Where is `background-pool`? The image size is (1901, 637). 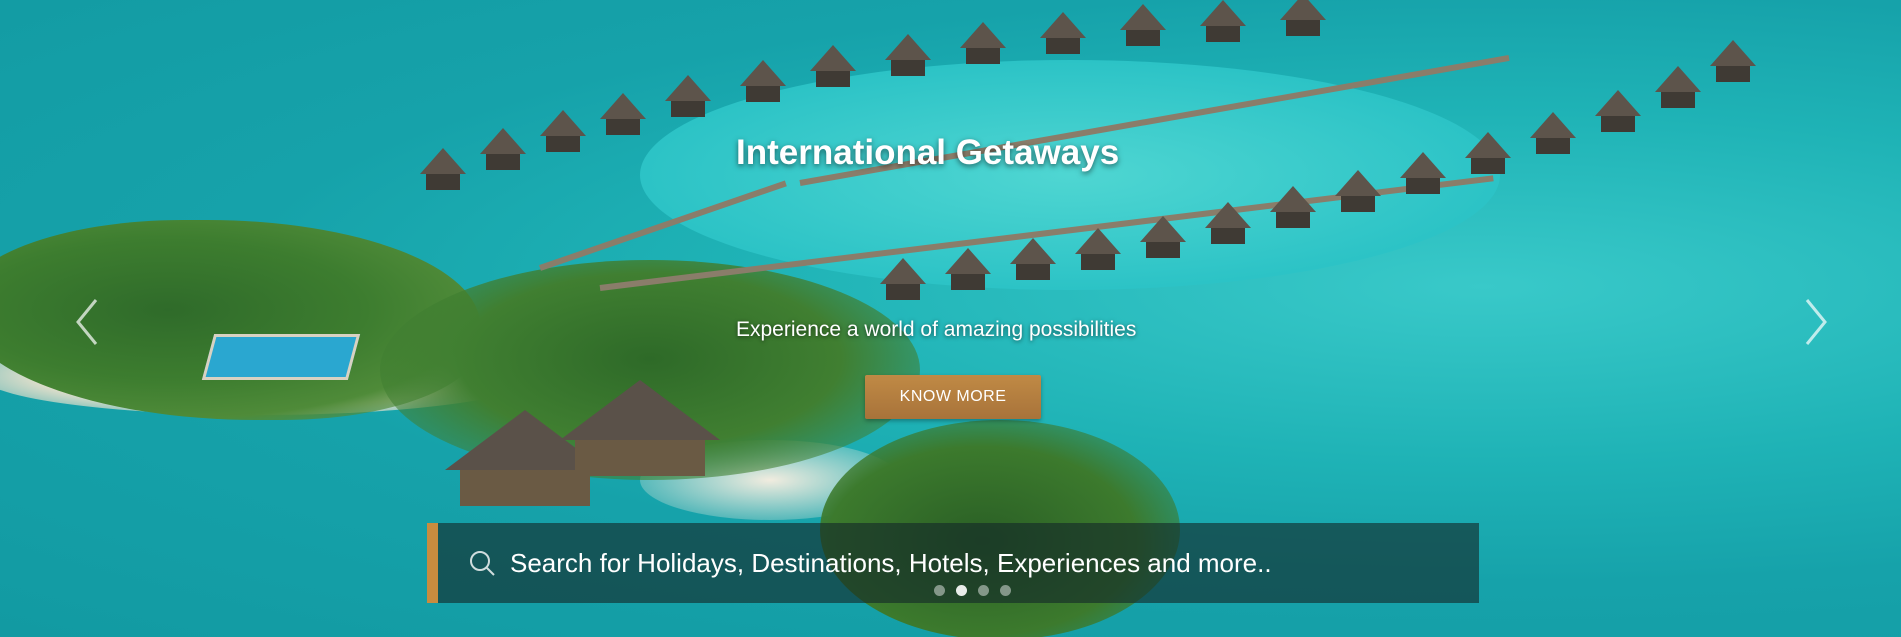
background-pool is located at coordinates (281, 357).